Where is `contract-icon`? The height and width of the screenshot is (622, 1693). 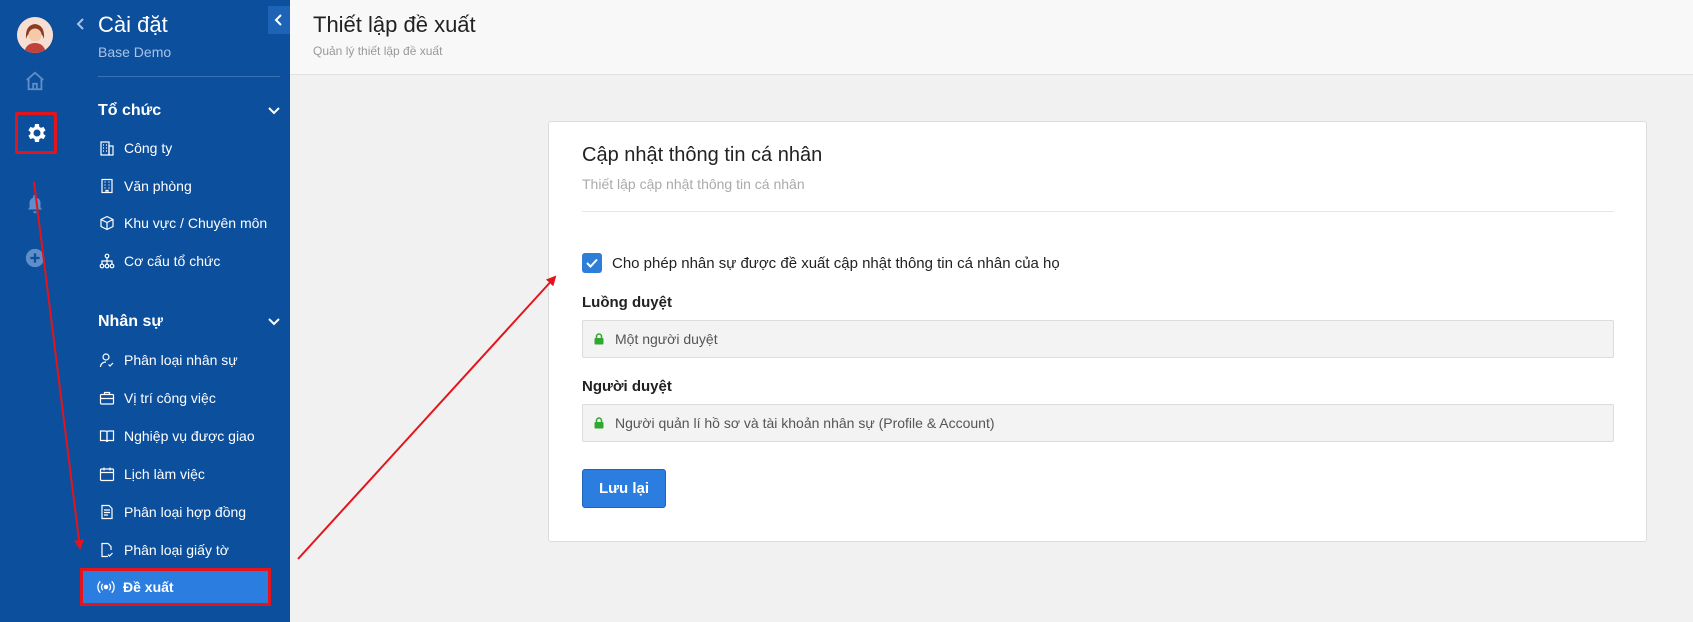 contract-icon is located at coordinates (107, 512).